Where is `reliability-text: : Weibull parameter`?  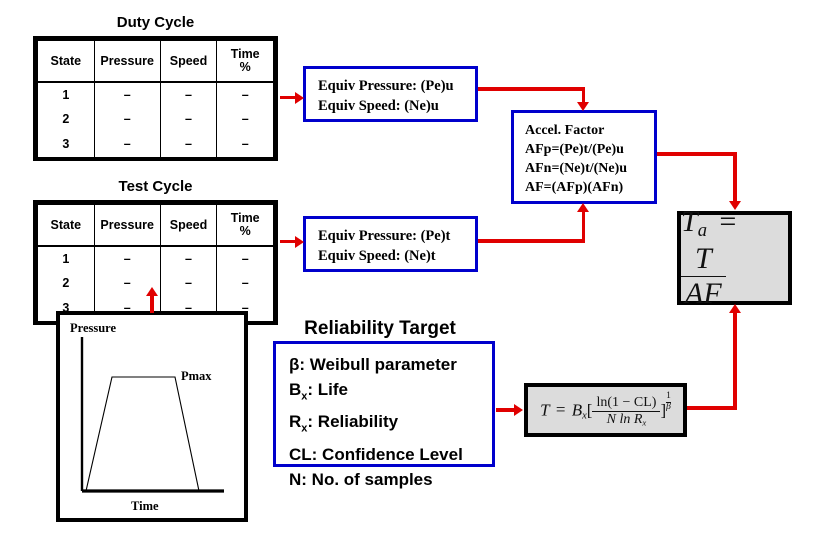 reliability-text: : Weibull parameter is located at coordinates (378, 364).